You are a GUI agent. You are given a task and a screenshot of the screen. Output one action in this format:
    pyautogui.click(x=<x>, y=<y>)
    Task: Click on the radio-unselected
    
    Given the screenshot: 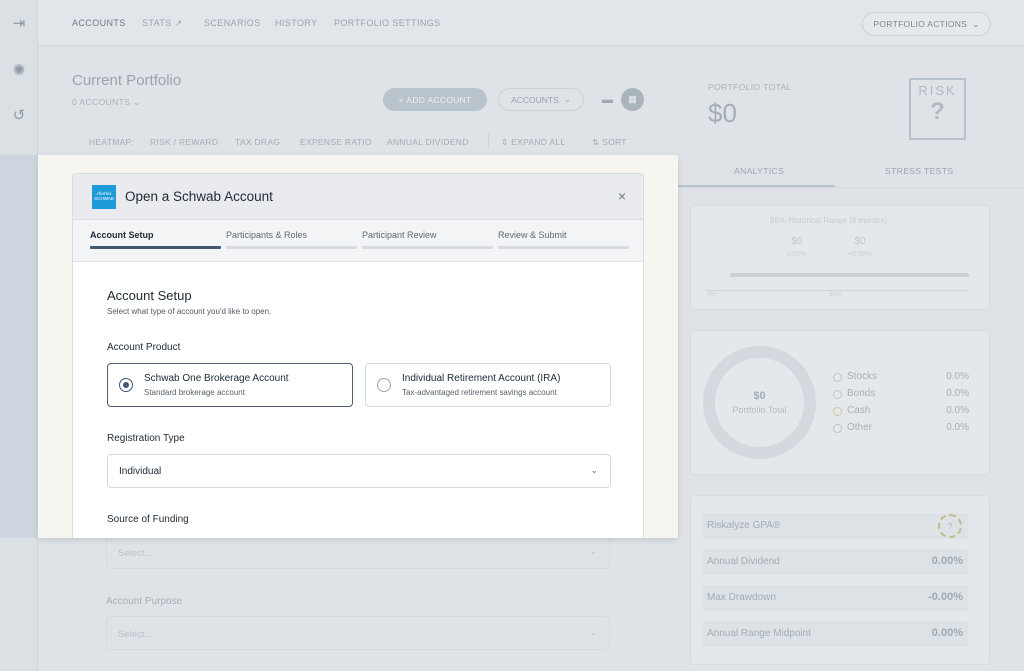 What is the action you would take?
    pyautogui.click(x=384, y=385)
    